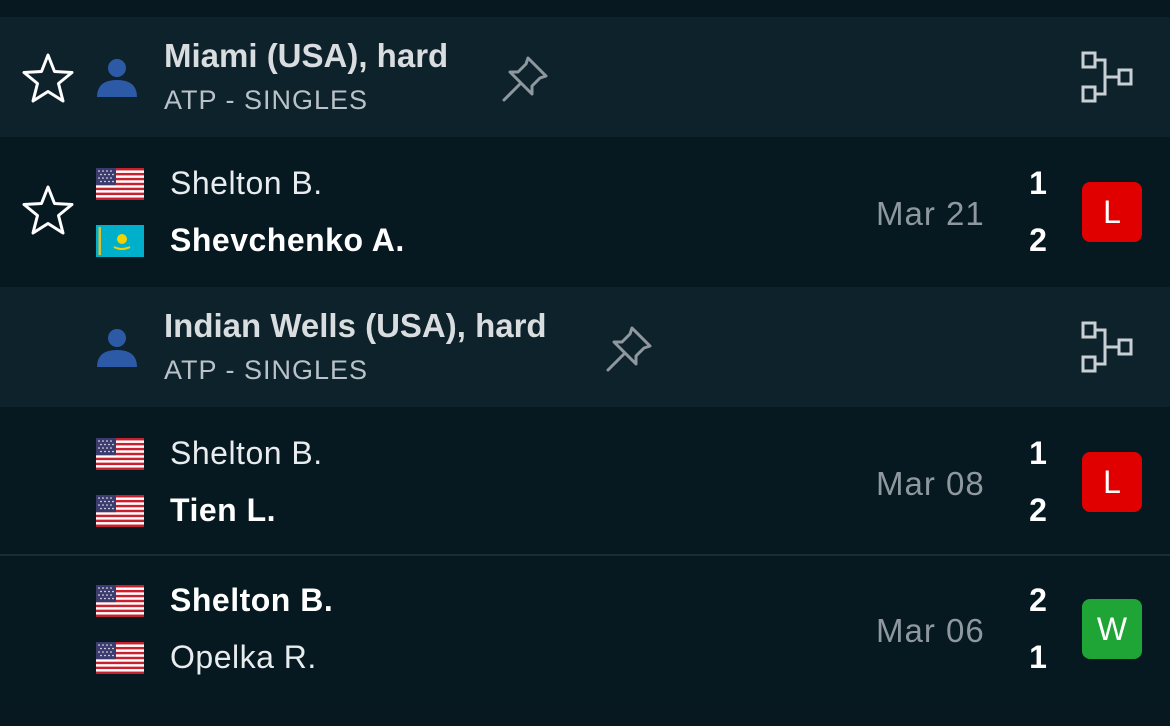 The image size is (1170, 726). What do you see at coordinates (287, 240) in the screenshot?
I see `player-away-name: Shevchenko A.` at bounding box center [287, 240].